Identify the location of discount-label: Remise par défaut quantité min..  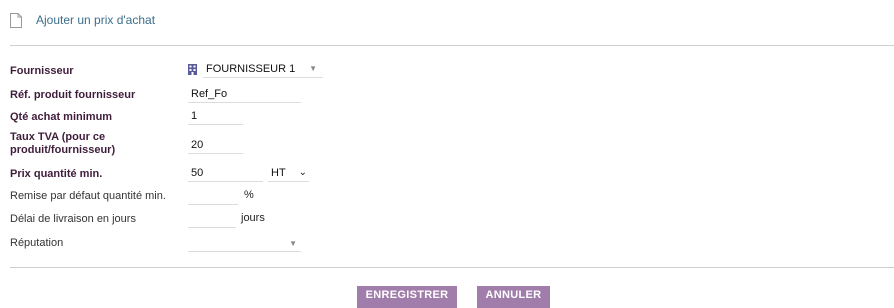
(88, 196).